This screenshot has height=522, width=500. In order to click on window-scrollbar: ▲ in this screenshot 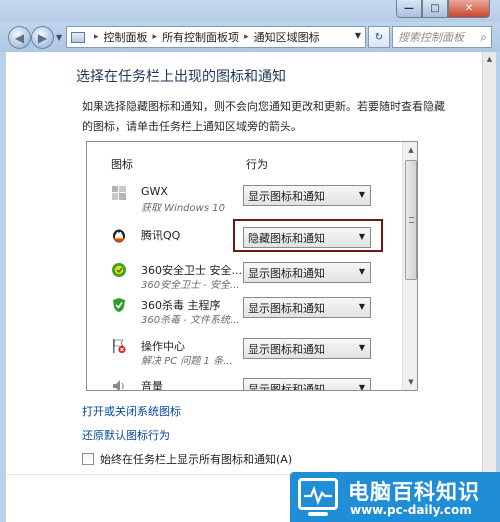, I will do `click(489, 287)`.